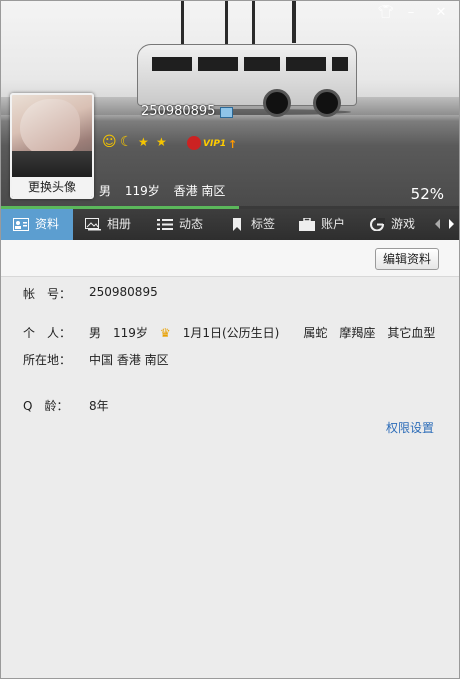 The height and width of the screenshot is (679, 460). What do you see at coordinates (451, 224) in the screenshot?
I see `tab-scroll-right-icon` at bounding box center [451, 224].